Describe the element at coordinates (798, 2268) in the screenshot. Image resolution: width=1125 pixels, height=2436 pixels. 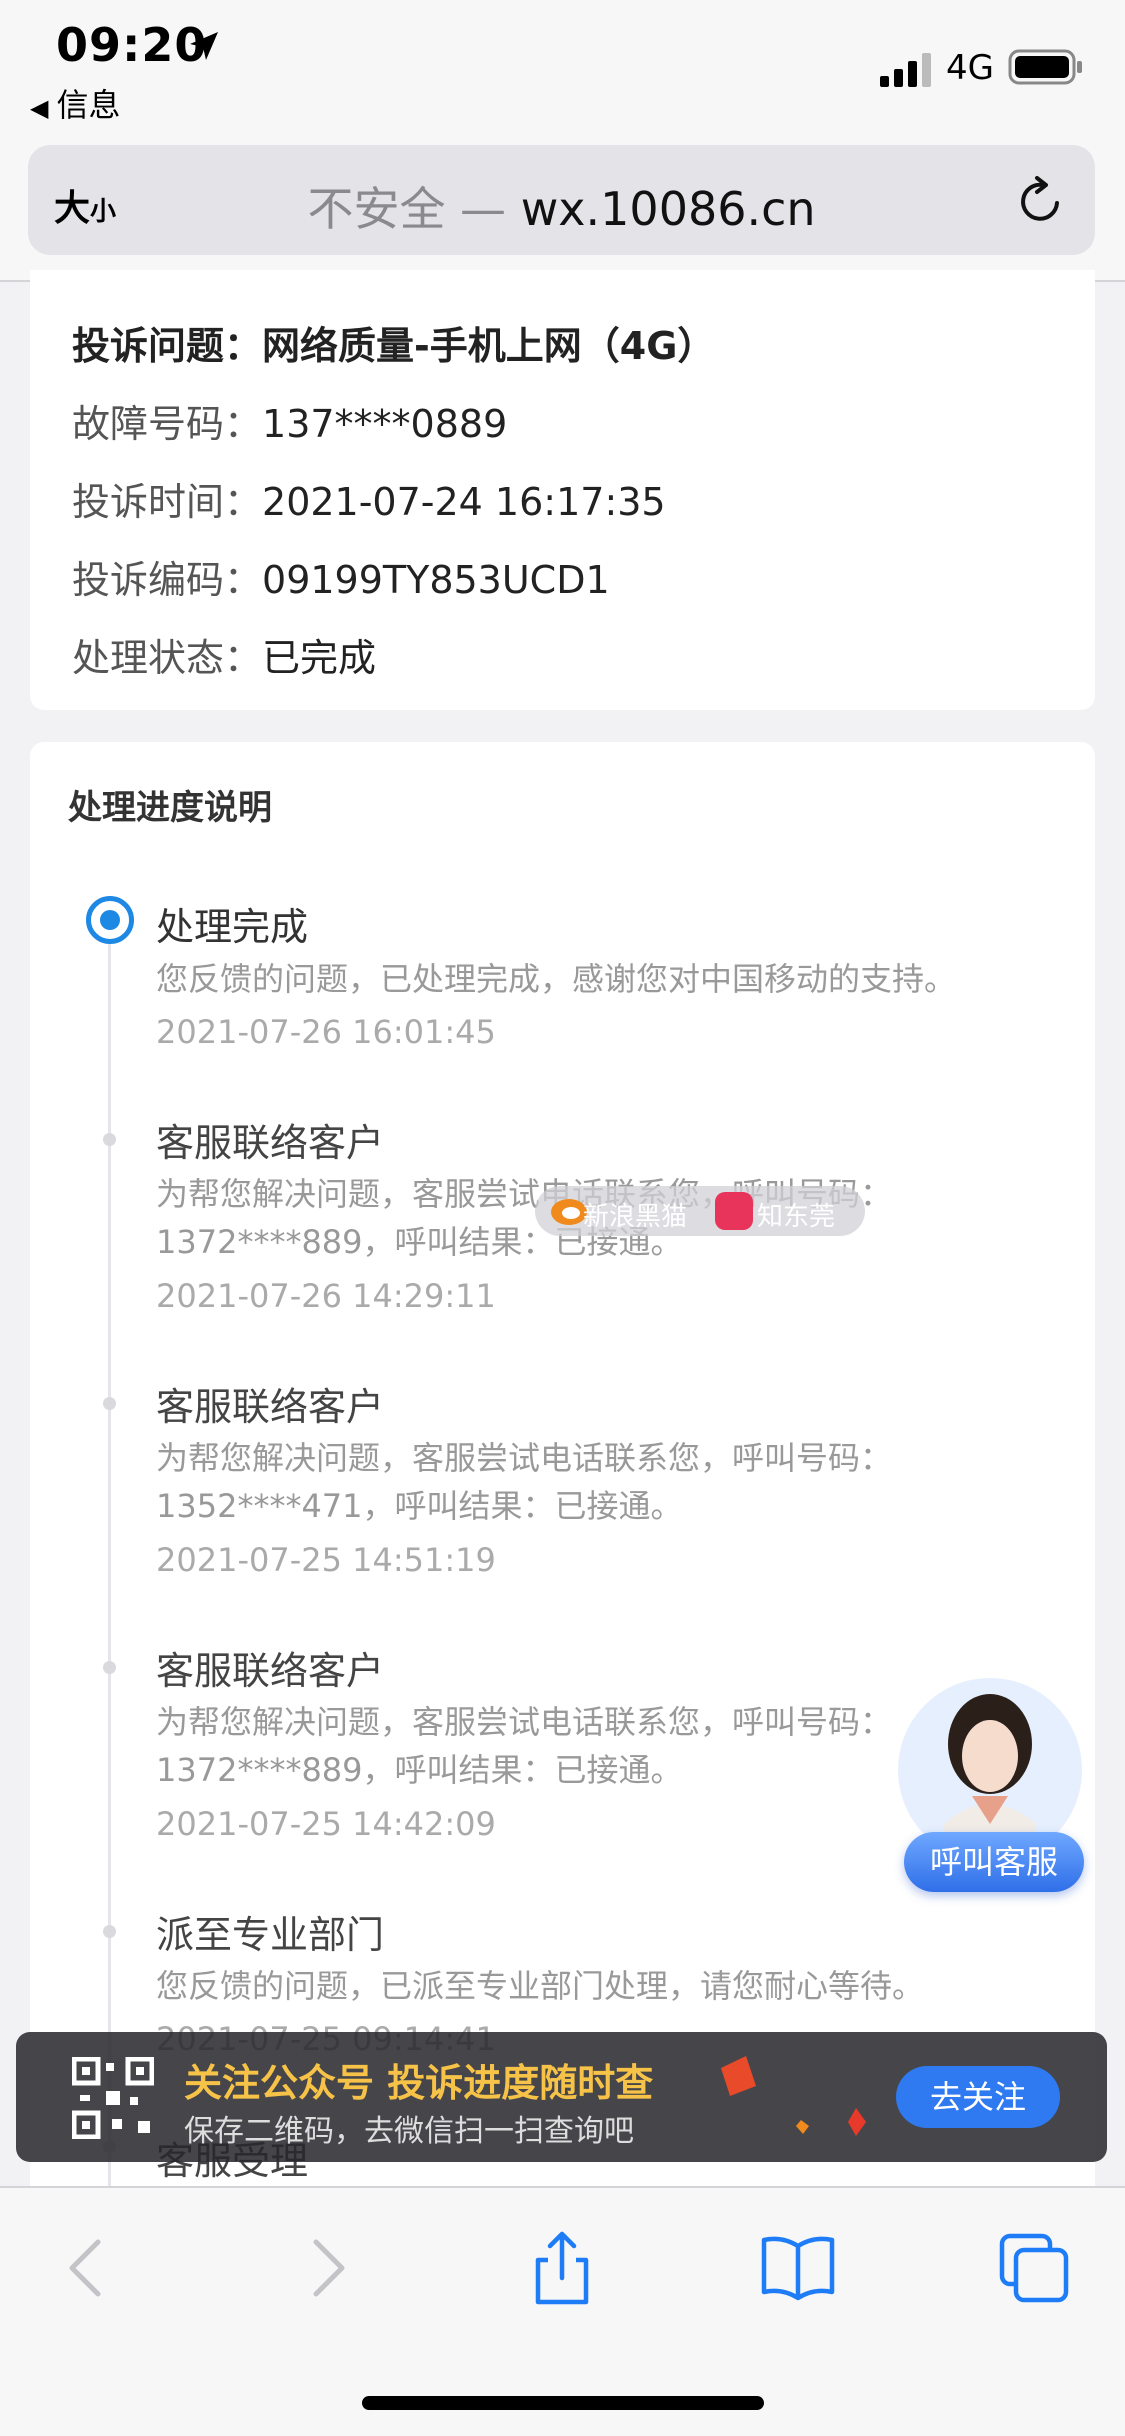
I see `bookmarks-icon` at that location.